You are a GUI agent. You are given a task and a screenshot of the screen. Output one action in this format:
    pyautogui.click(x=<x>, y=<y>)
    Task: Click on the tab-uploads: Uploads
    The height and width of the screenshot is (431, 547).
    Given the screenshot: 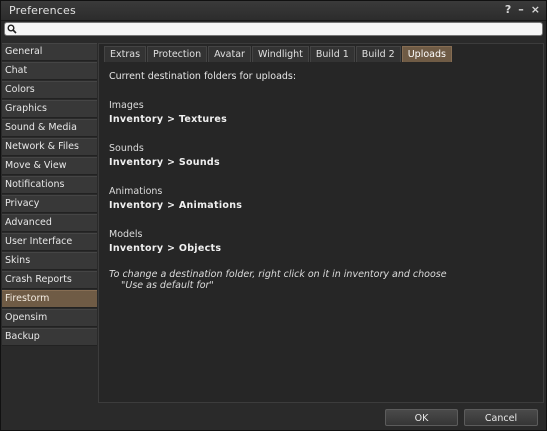 What is the action you would take?
    pyautogui.click(x=426, y=54)
    